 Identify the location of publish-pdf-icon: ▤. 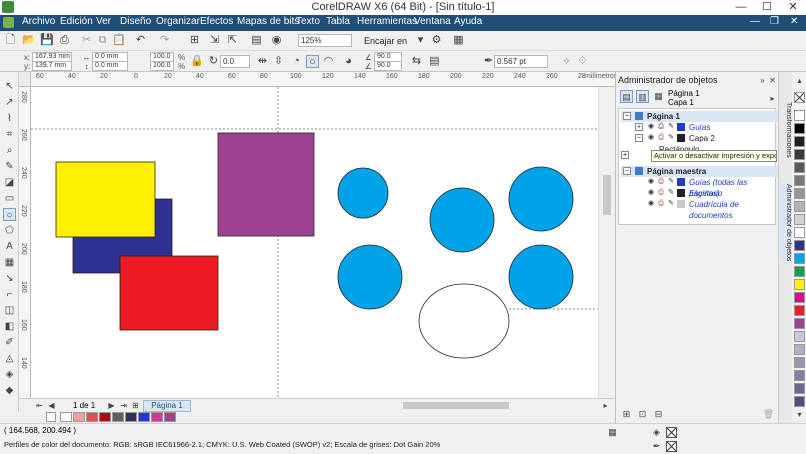
(256, 40).